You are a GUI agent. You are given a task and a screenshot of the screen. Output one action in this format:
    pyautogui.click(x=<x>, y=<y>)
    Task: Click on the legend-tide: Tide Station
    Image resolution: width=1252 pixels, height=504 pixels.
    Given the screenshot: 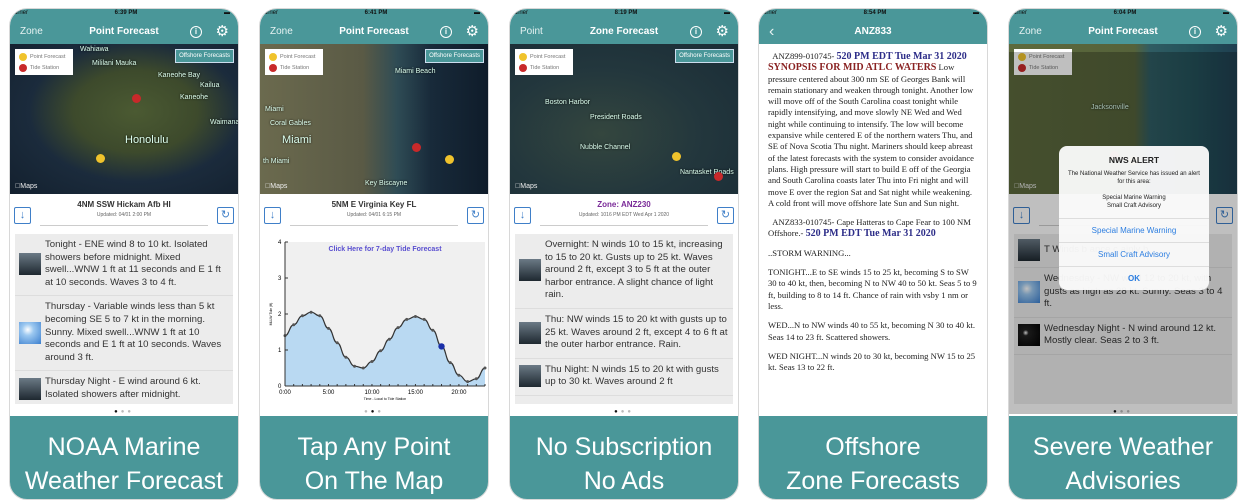 What is the action you would take?
    pyautogui.click(x=45, y=67)
    